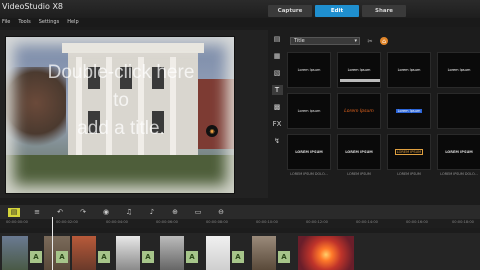 This screenshot has width=480, height=270. I want to click on time-tick: 00:00:02:00, so click(67, 222).